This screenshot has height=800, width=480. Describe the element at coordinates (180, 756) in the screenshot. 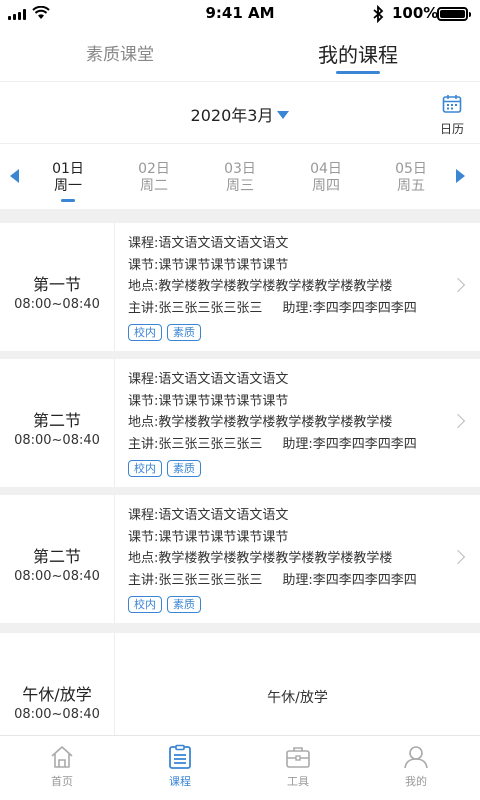

I see `course-list-icon` at that location.